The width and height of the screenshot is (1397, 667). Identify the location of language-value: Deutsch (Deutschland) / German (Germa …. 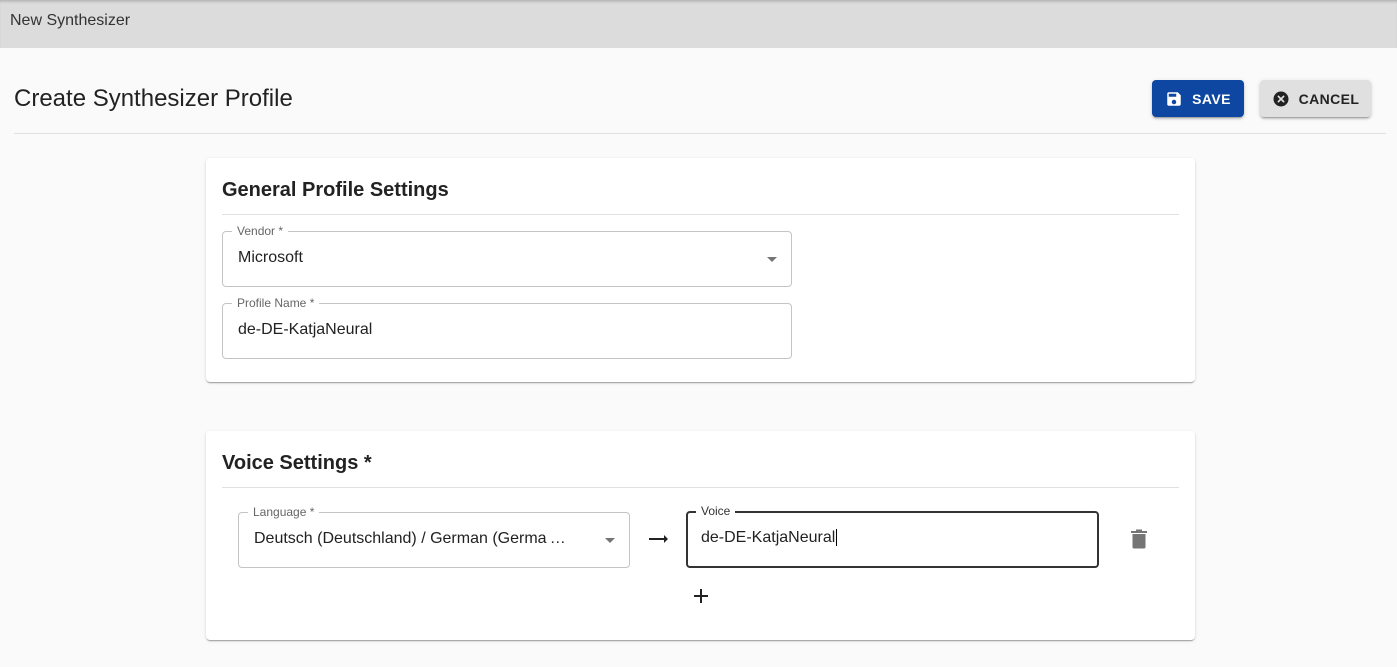
(410, 538).